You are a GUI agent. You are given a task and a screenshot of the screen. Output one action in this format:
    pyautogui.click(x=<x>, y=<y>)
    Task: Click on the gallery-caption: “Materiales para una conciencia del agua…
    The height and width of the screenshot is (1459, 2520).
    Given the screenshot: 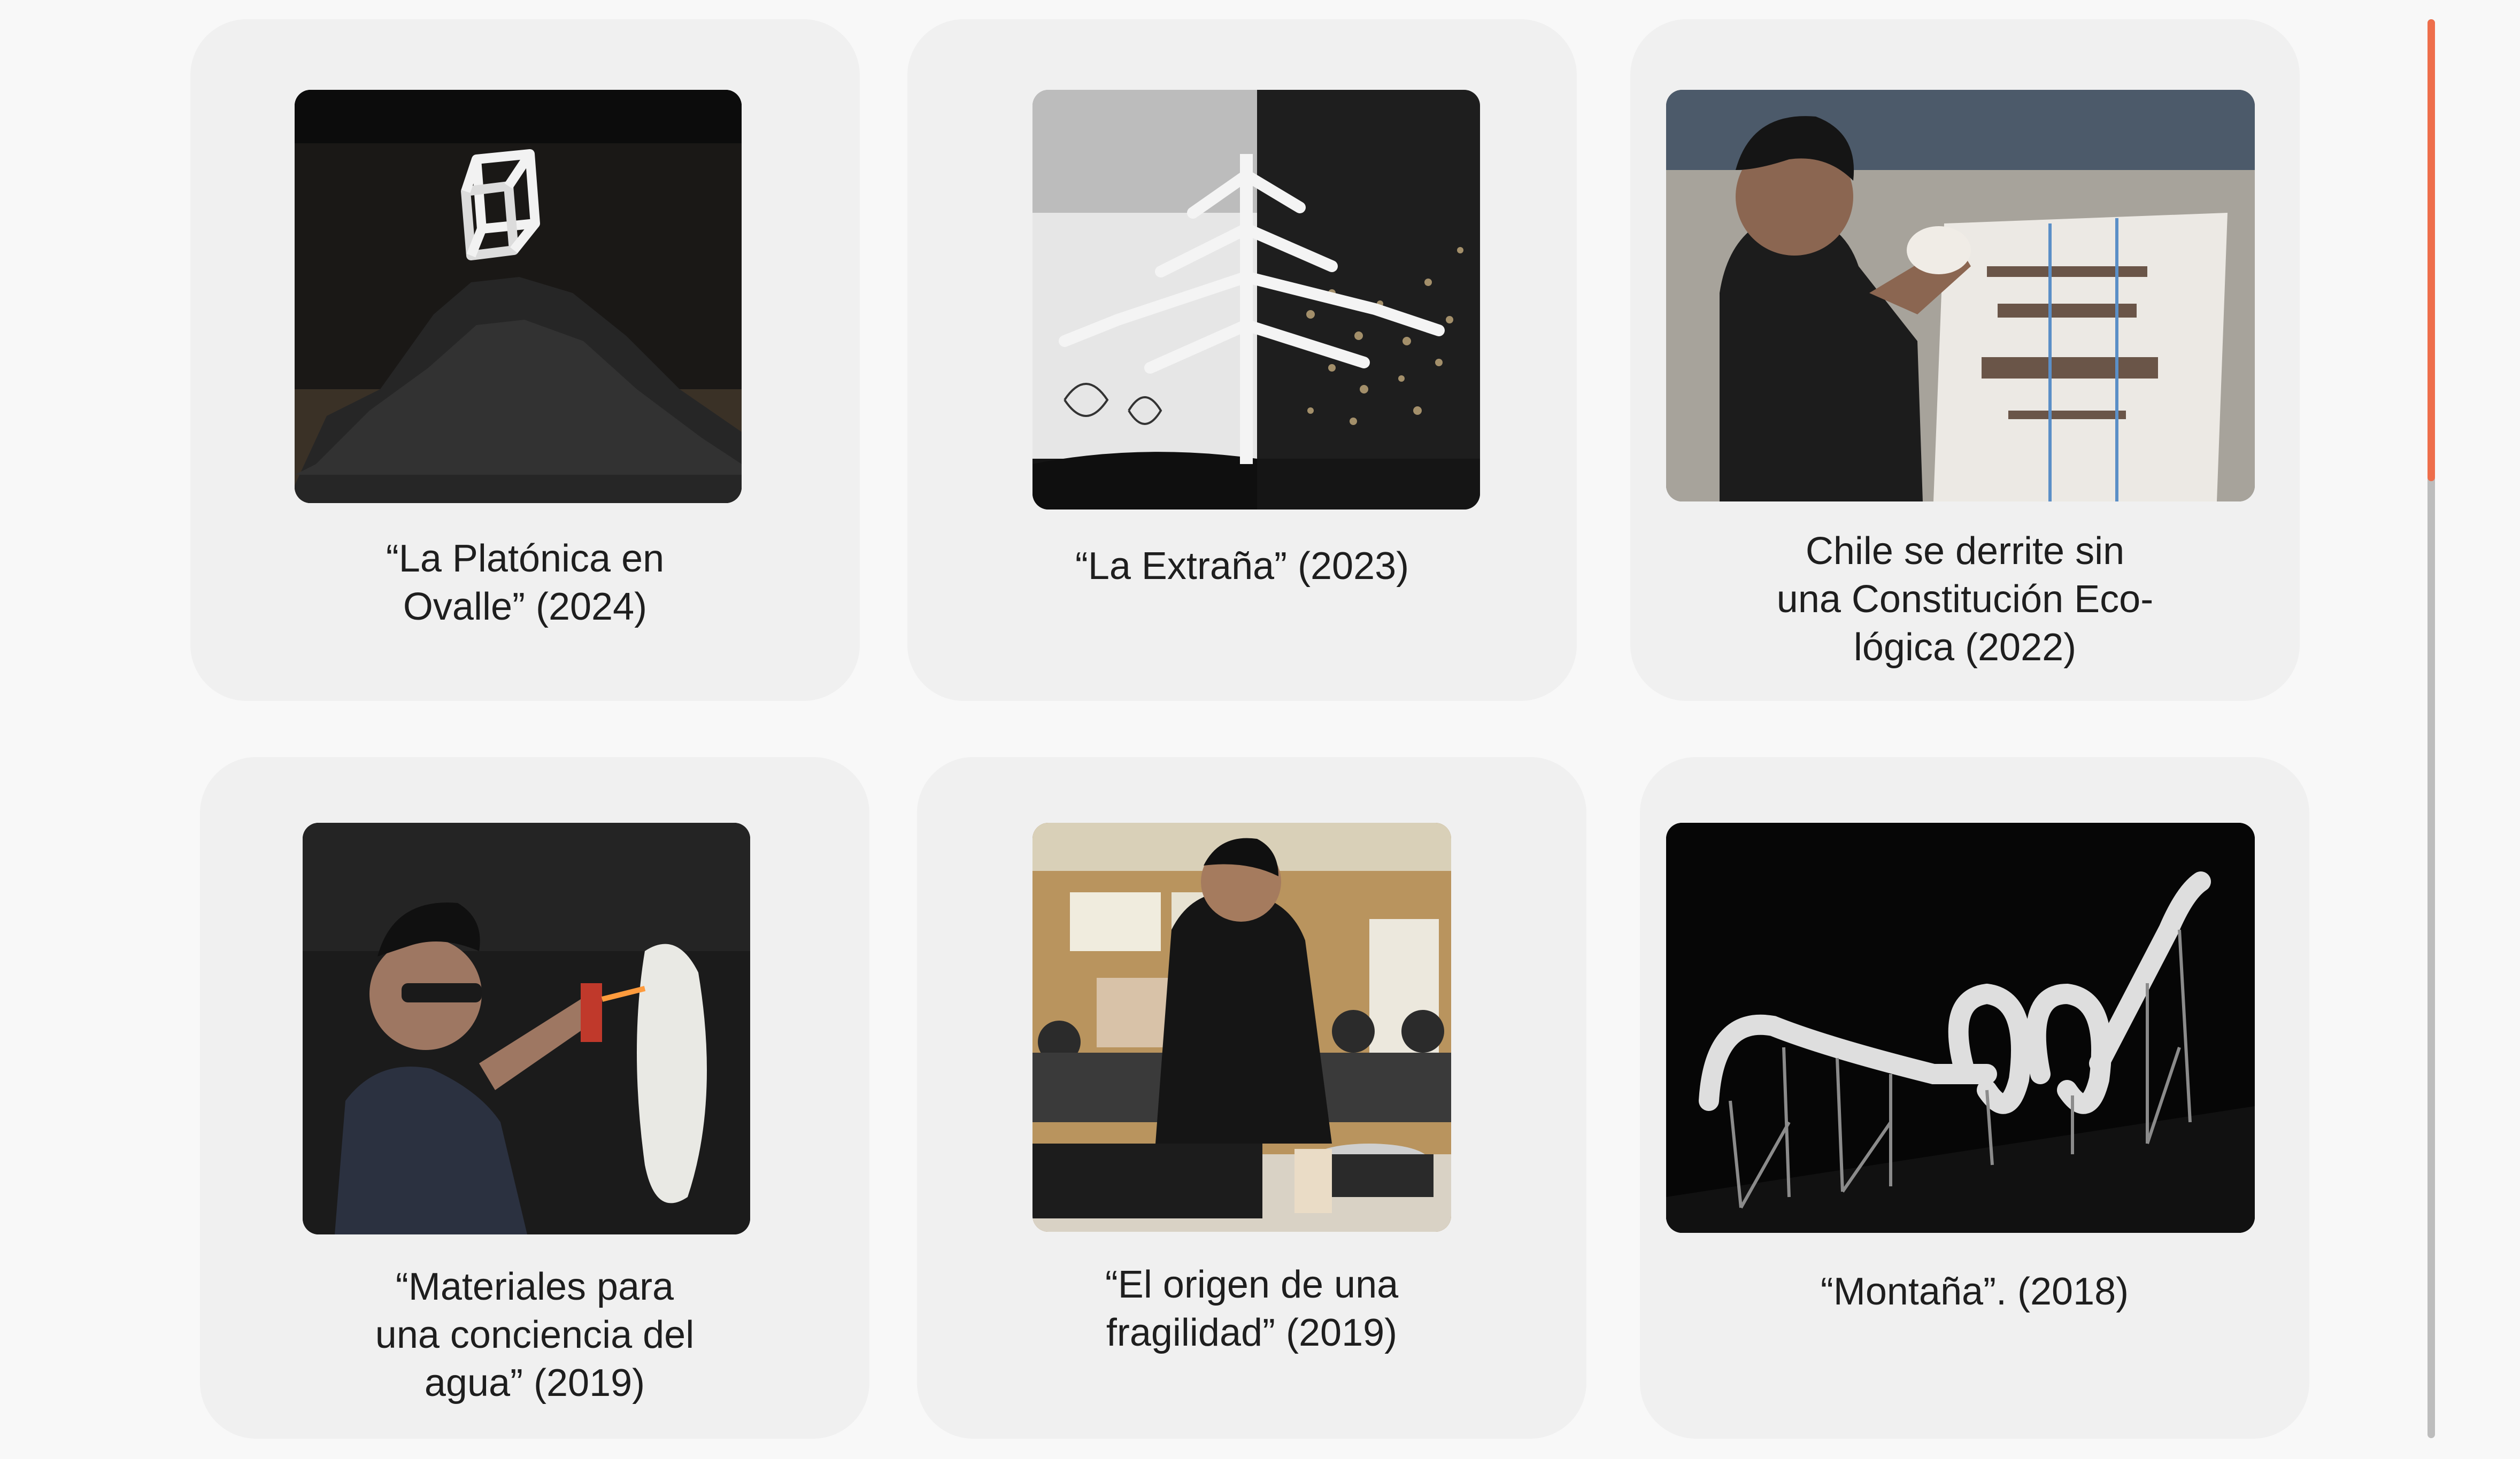 What is the action you would take?
    pyautogui.click(x=535, y=1334)
    